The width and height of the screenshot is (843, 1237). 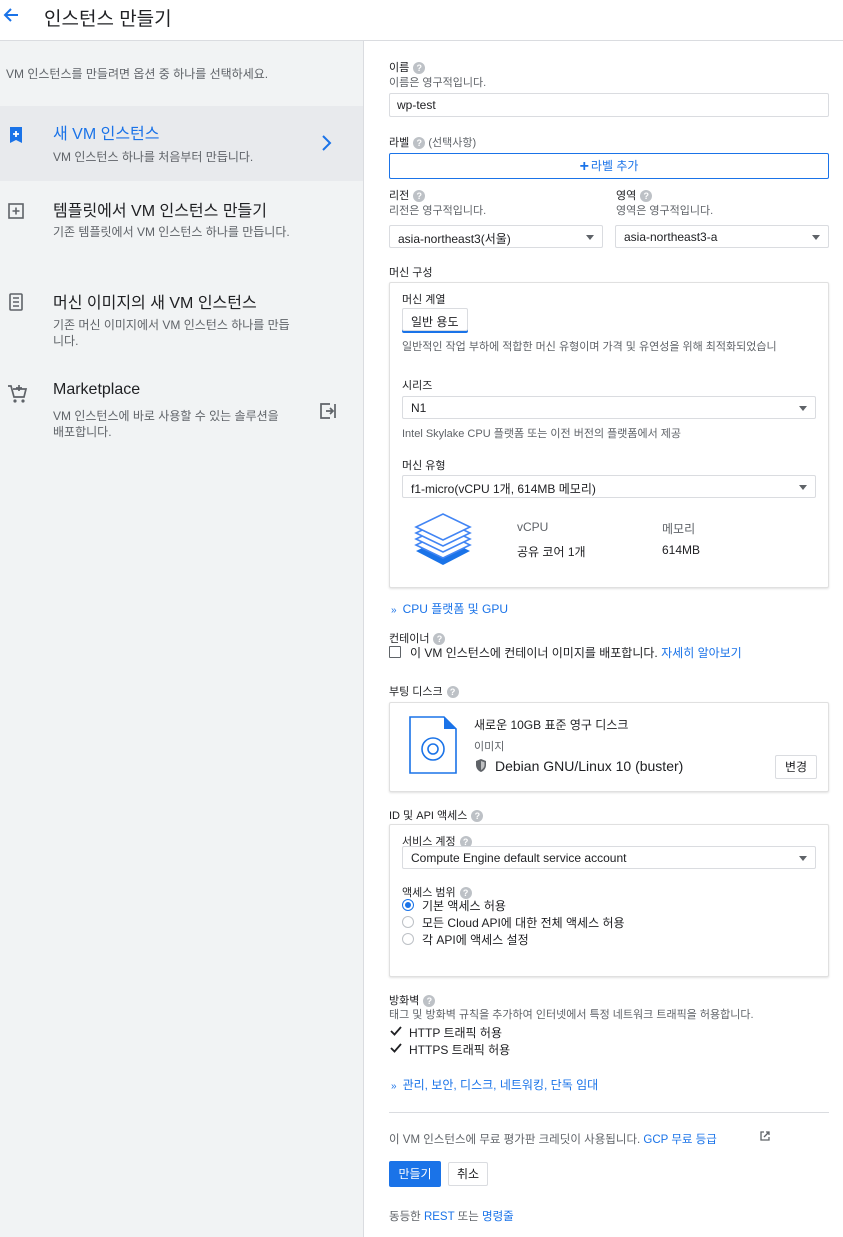 I want to click on access-scope-option-label: 기본 액세스 허용, so click(x=464, y=906).